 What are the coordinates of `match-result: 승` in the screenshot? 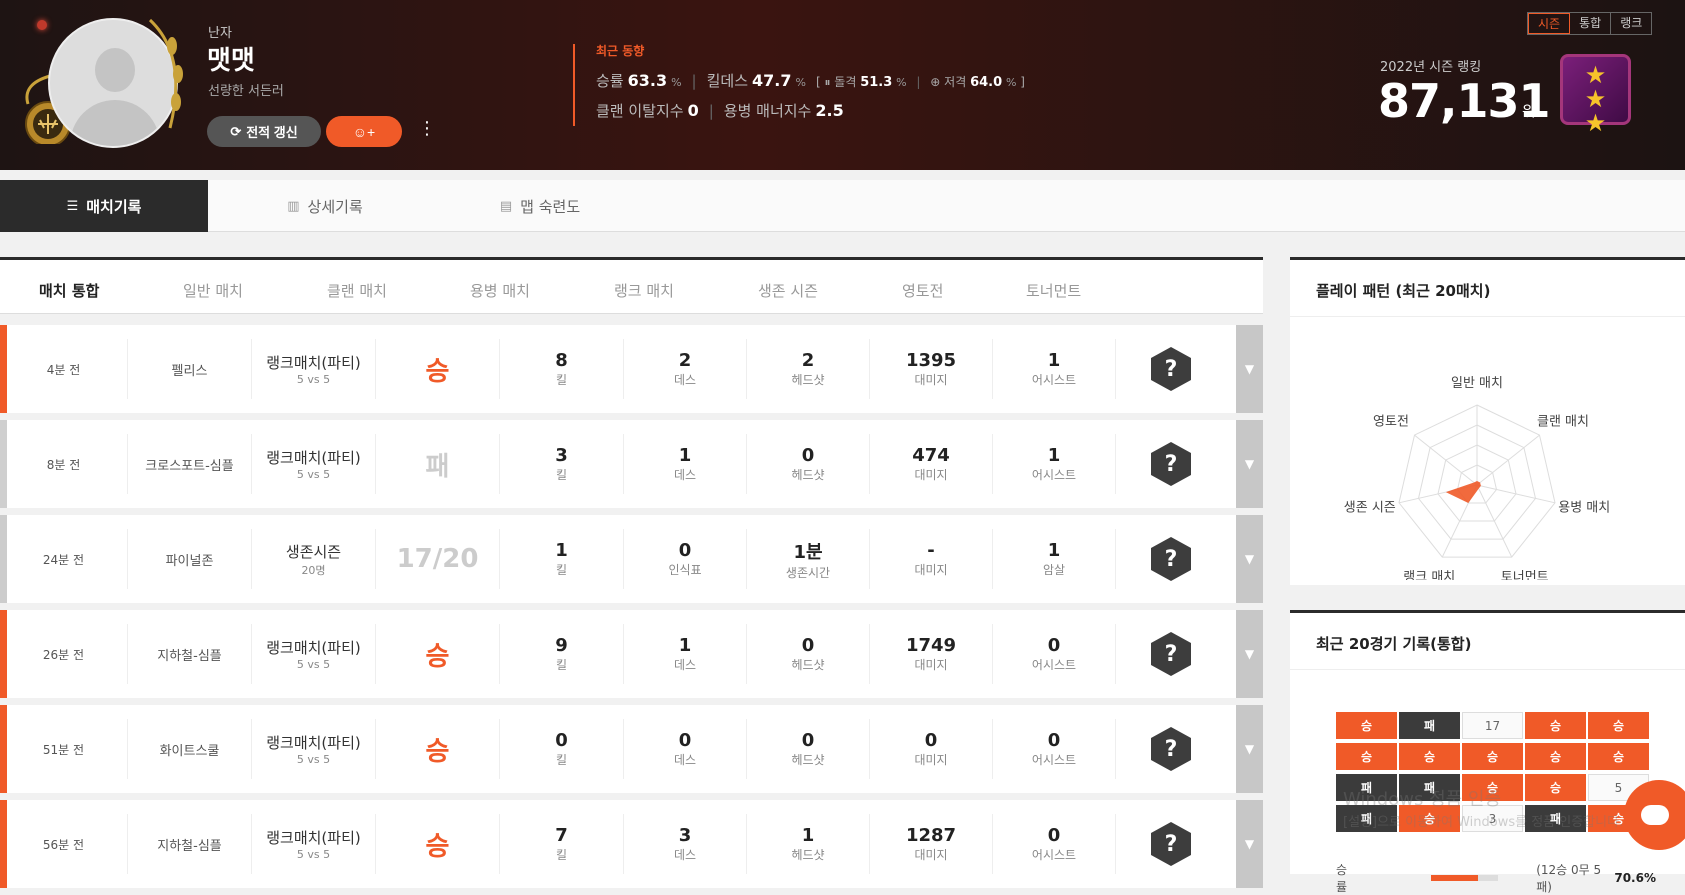 It's located at (438, 749).